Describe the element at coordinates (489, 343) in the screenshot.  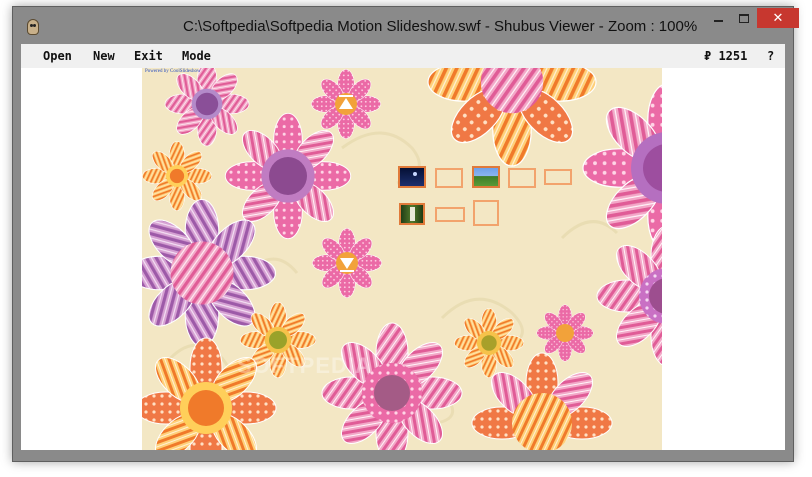
I see `flower-j` at that location.